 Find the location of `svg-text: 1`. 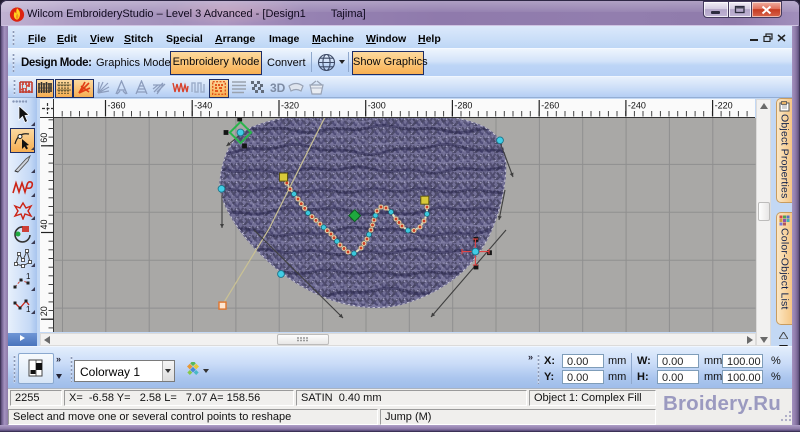

svg-text: 1 is located at coordinates (28, 276).